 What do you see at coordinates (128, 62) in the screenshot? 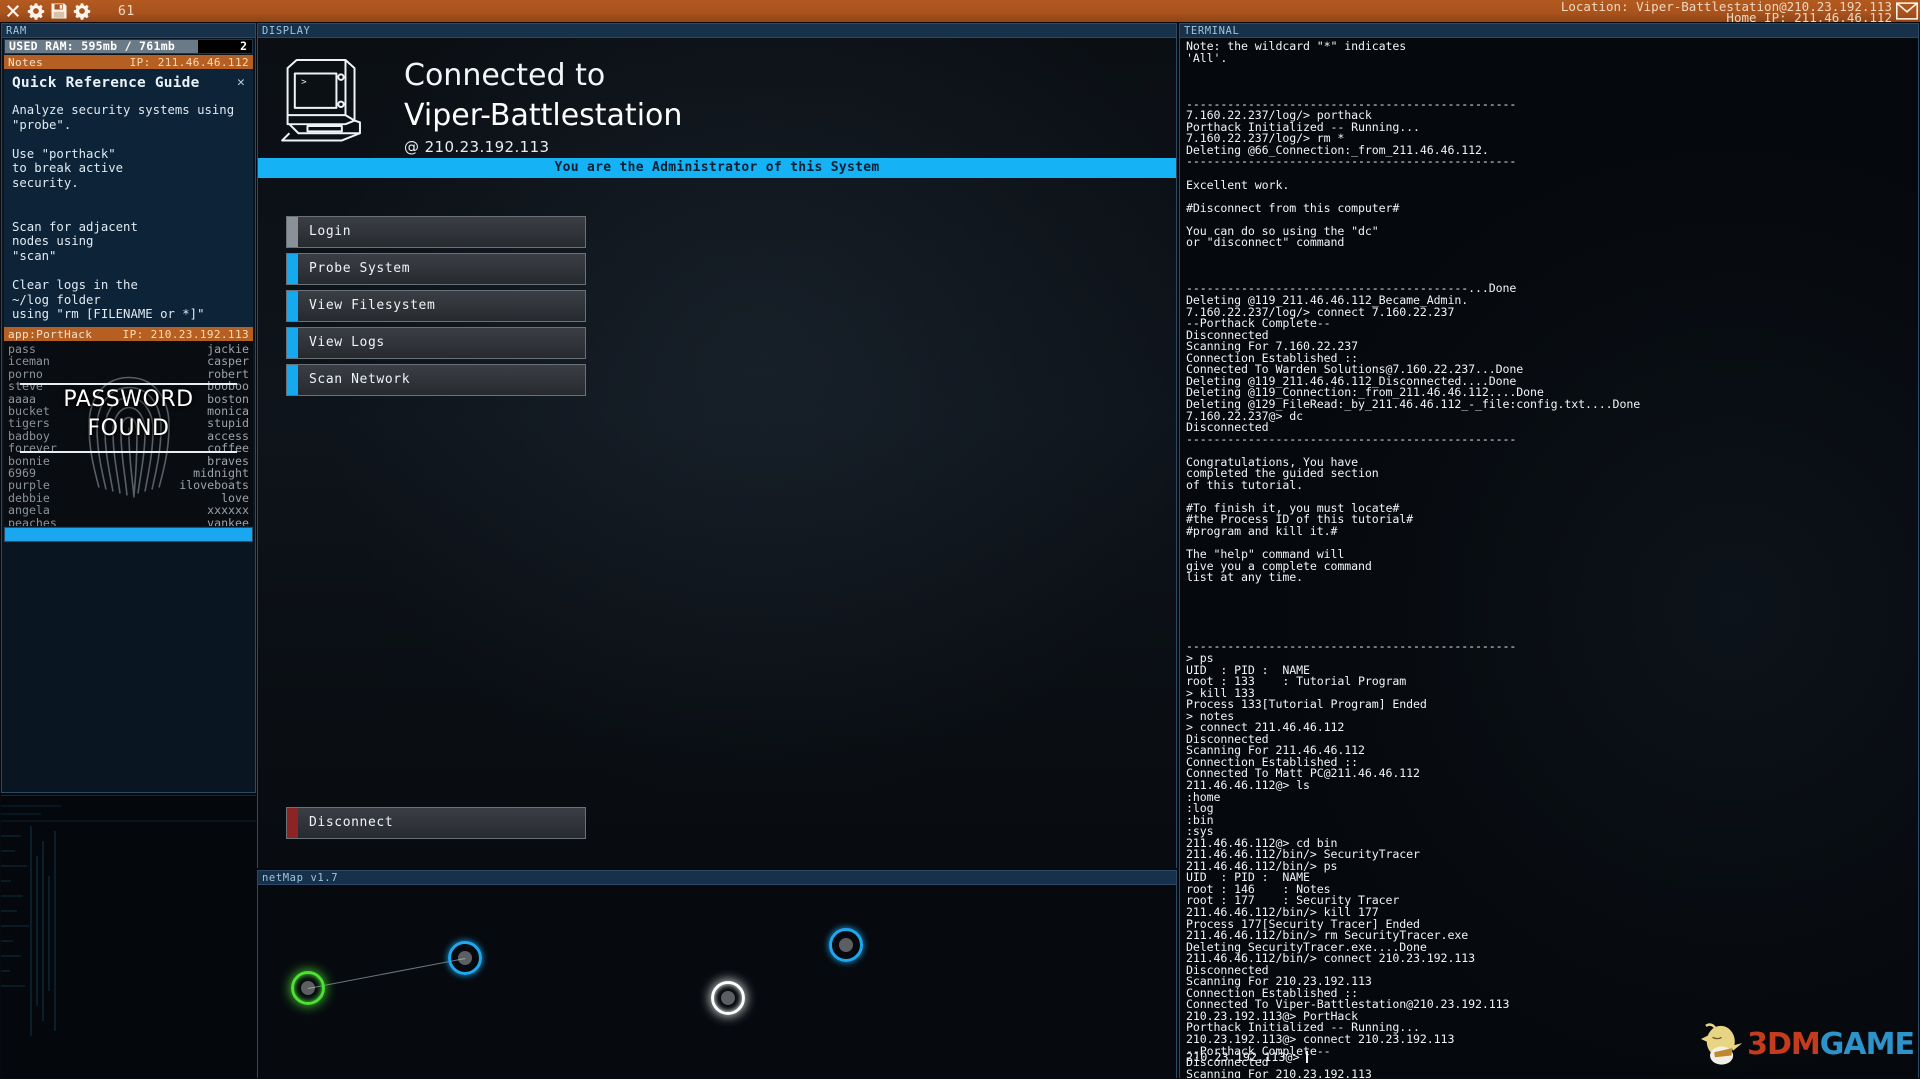
I see `notes-module-header: Notes IP: 211.46.46.112` at bounding box center [128, 62].